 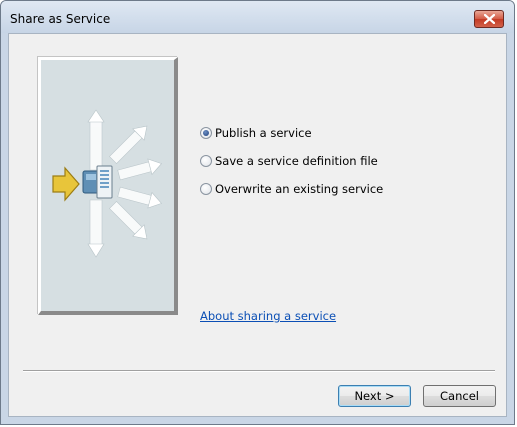 I want to click on arrow-right-icon, so click(x=66, y=184).